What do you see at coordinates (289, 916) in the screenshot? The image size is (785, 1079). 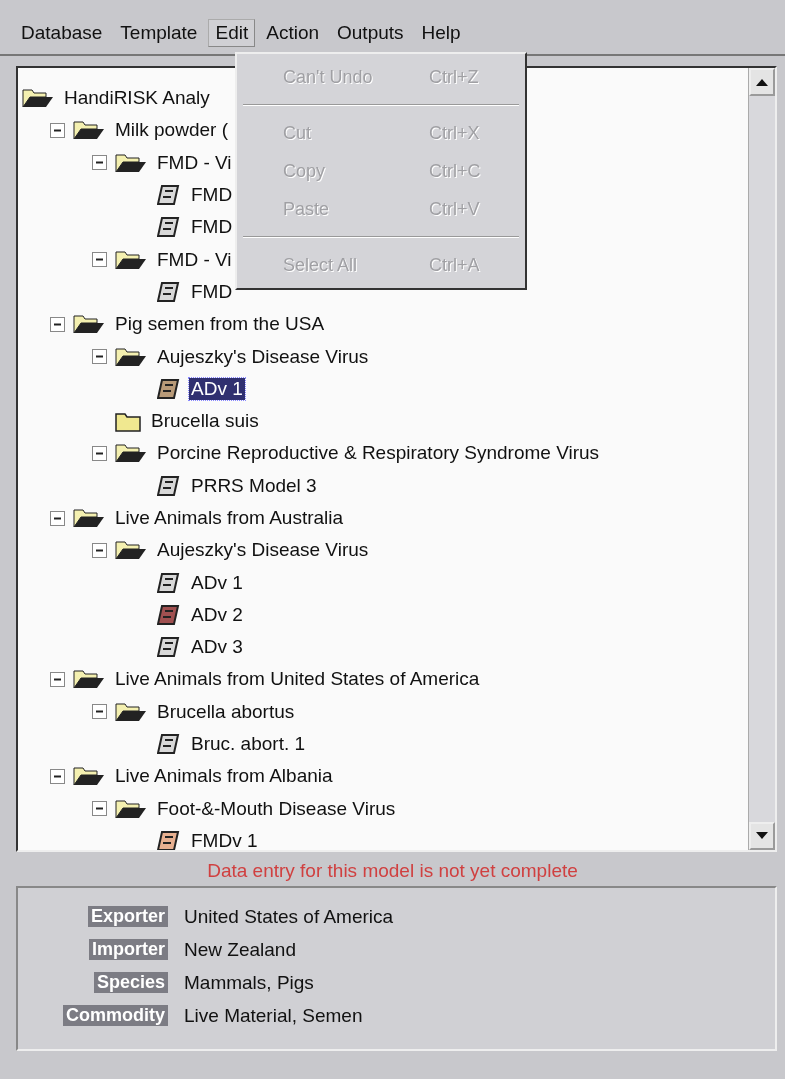 I see `field-value: United States of America` at bounding box center [289, 916].